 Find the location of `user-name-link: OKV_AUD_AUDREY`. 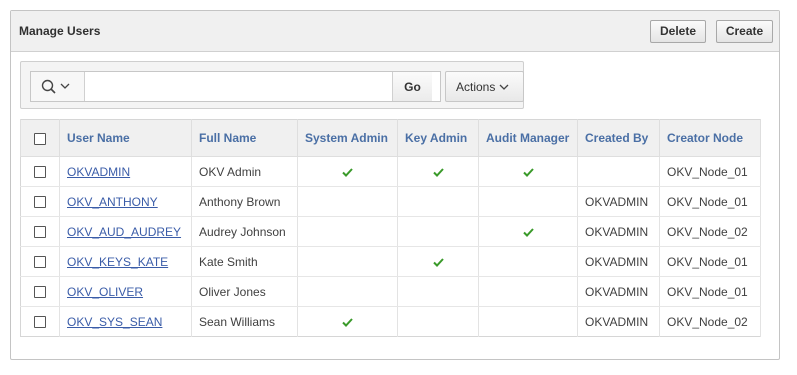

user-name-link: OKV_AUD_AUDREY is located at coordinates (124, 232).